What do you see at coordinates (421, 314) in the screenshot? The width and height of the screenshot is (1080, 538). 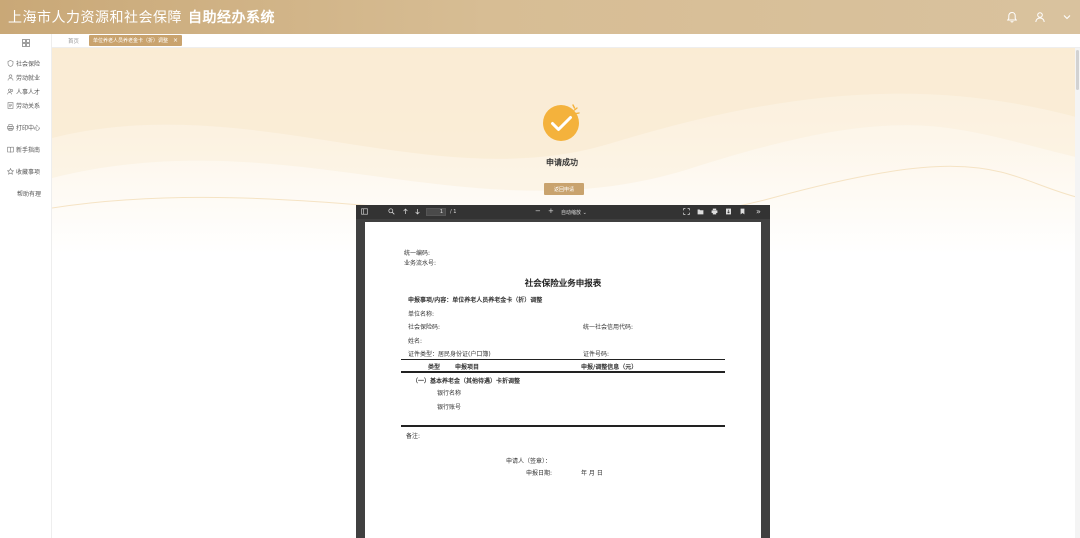 I see `unit-name-label: 单位名称:` at bounding box center [421, 314].